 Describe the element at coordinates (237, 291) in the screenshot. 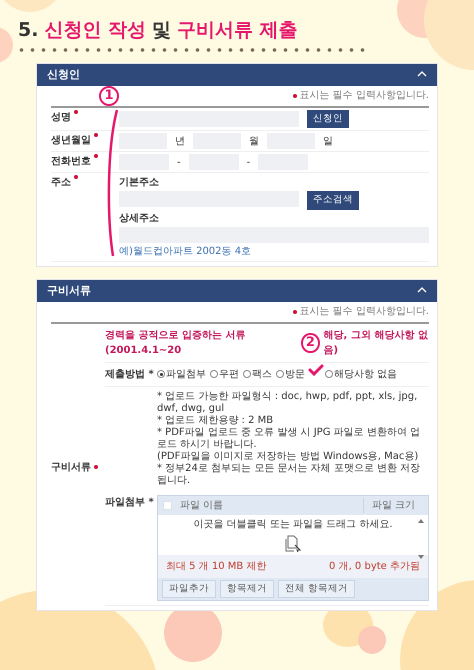

I see `panel-header: 구비서류` at that location.